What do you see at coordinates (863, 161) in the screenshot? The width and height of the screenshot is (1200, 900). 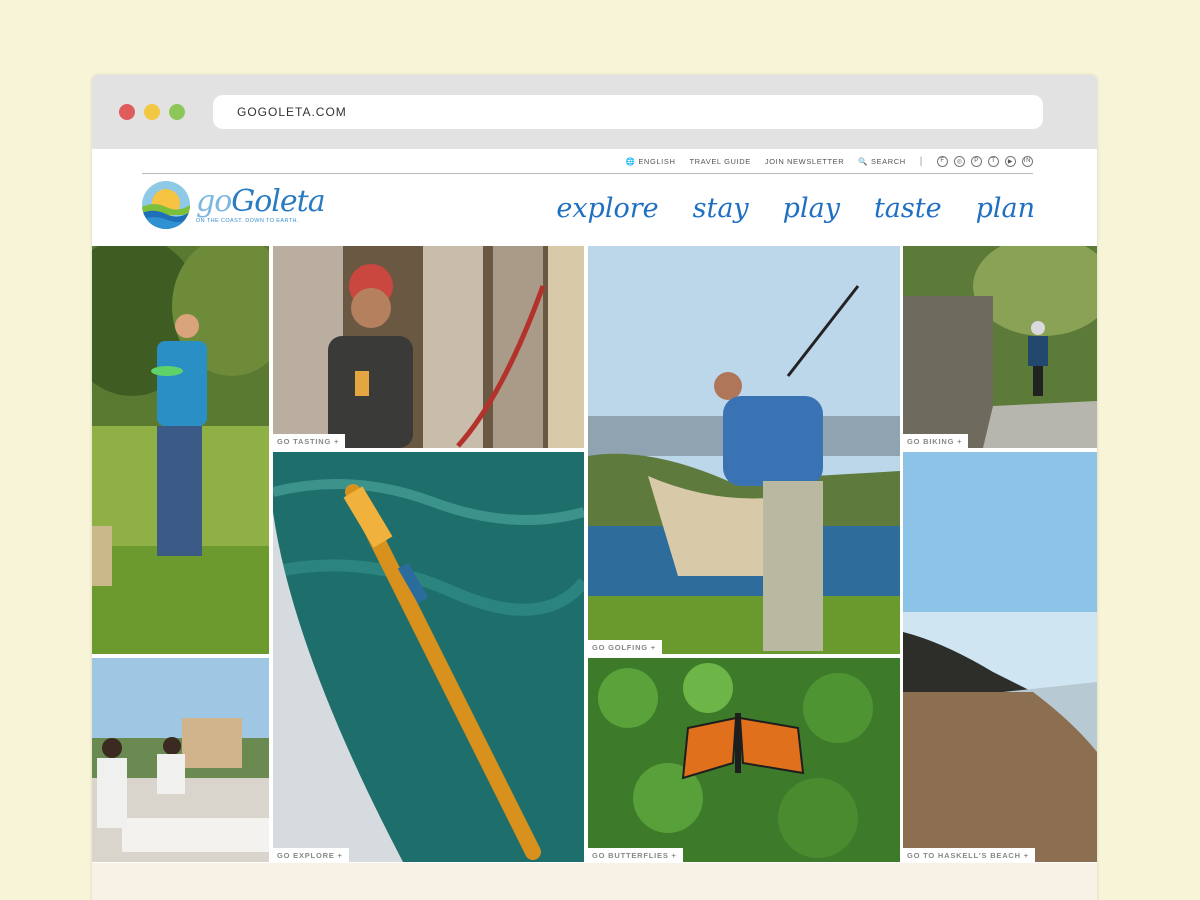 I see `search-icon: 🔍` at bounding box center [863, 161].